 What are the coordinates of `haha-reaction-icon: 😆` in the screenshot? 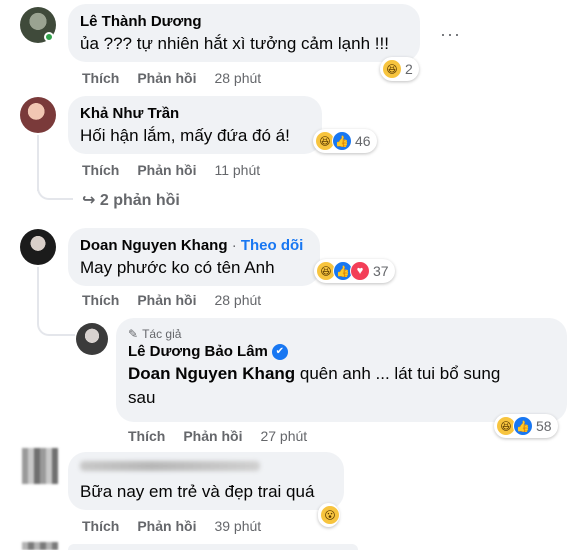 It's located at (392, 69).